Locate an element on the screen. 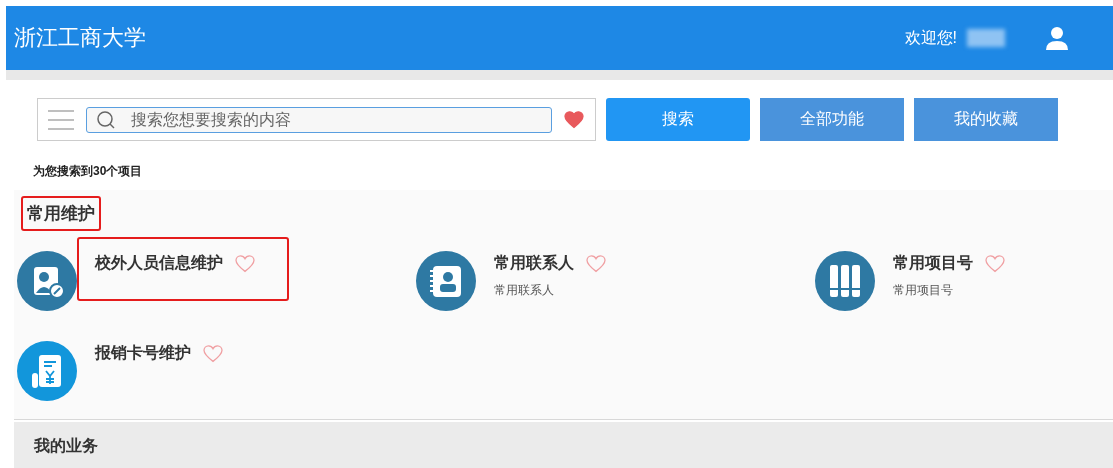 Image resolution: width=1113 pixels, height=468 pixels. search-field: 搜索您想要搜索的内容 is located at coordinates (319, 119).